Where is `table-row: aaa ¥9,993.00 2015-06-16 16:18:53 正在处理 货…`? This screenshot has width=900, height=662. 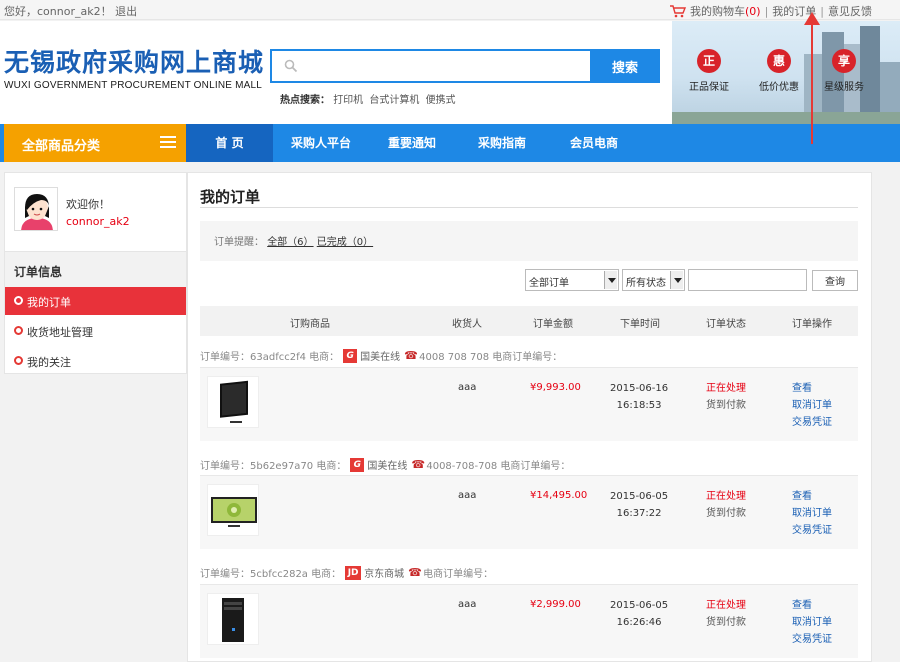 table-row: aaa ¥9,993.00 2015-06-16 16:18:53 正在处理 货… is located at coordinates (529, 404).